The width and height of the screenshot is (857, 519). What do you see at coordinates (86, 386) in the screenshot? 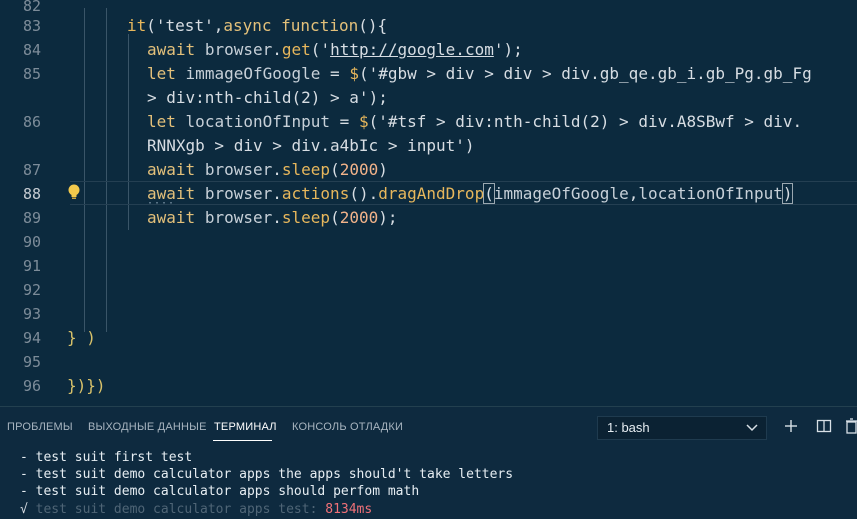
I see `code-text: })})` at bounding box center [86, 386].